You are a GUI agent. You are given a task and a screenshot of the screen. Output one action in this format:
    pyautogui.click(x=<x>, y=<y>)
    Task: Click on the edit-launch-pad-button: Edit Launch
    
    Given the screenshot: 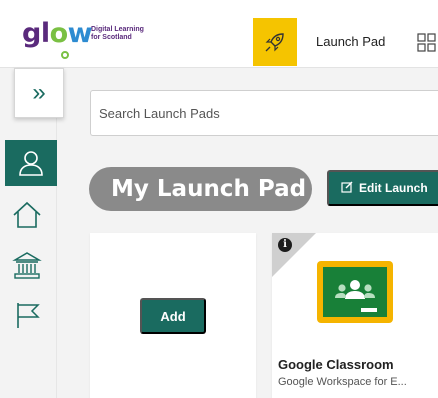 What is the action you would take?
    pyautogui.click(x=382, y=188)
    